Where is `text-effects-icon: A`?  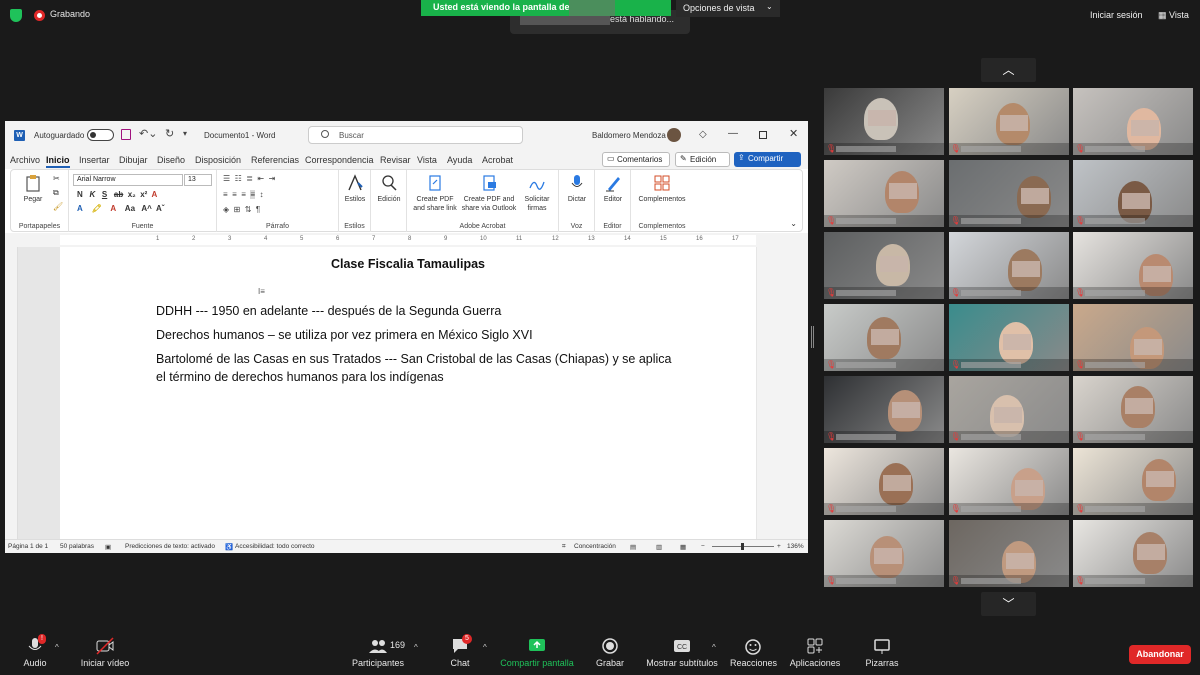 text-effects-icon: A is located at coordinates (80, 208).